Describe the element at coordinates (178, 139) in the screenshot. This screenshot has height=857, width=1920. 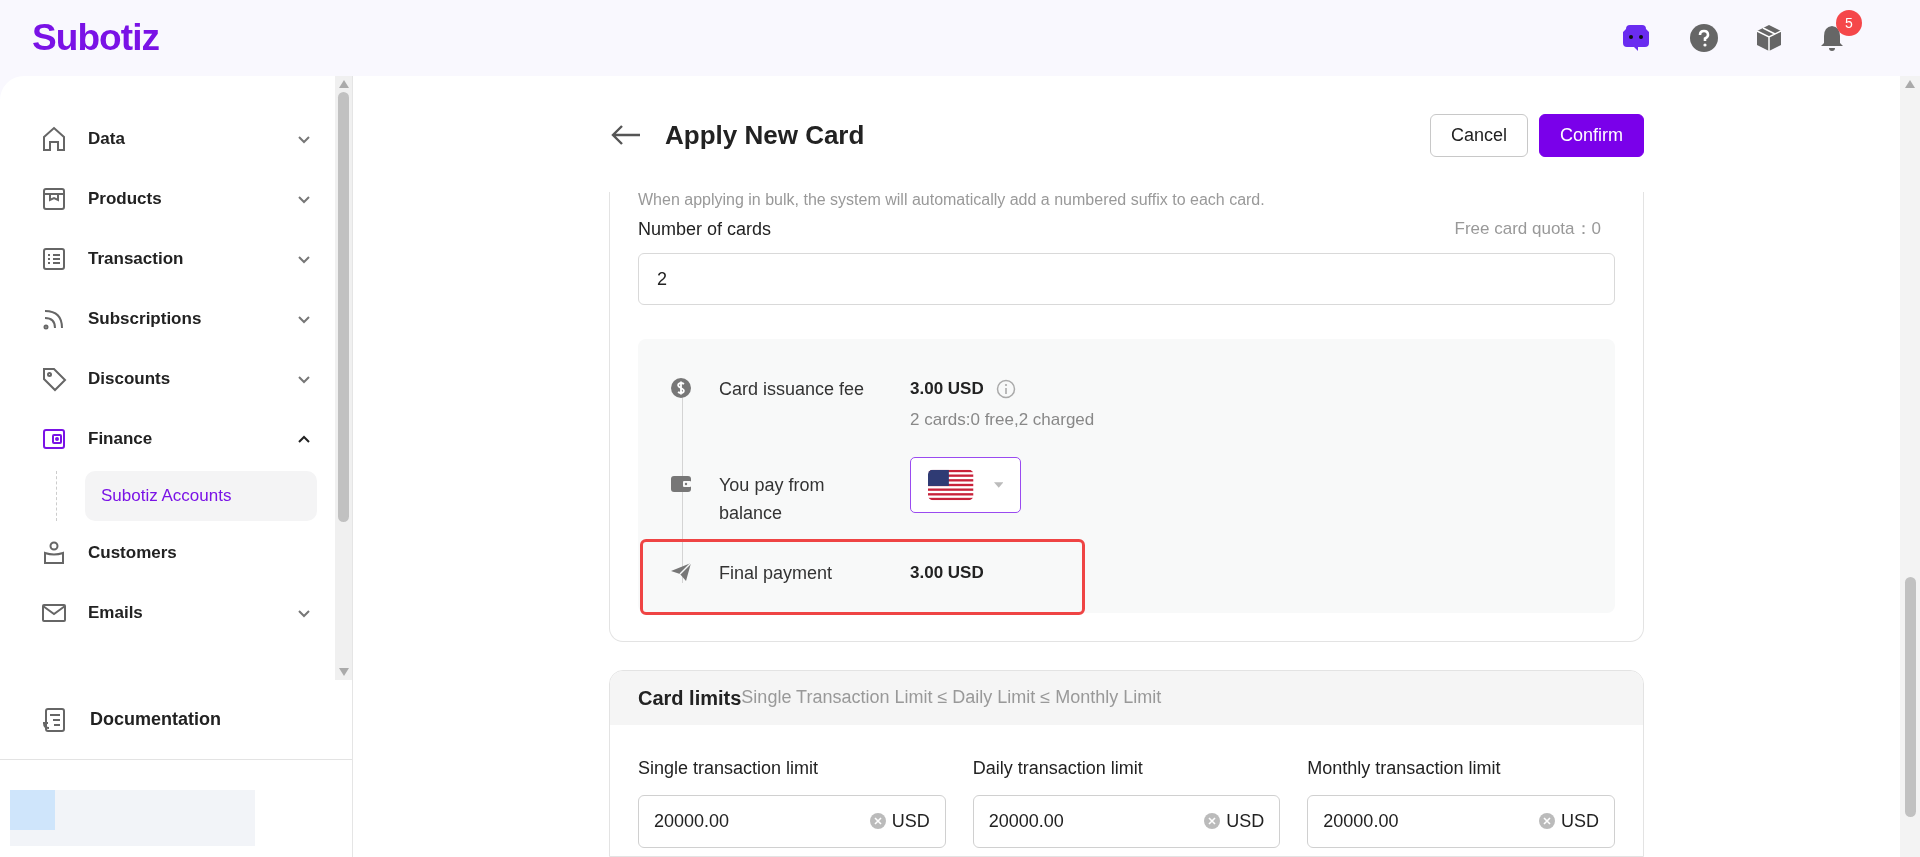
I see `sidebar-item: Data` at that location.